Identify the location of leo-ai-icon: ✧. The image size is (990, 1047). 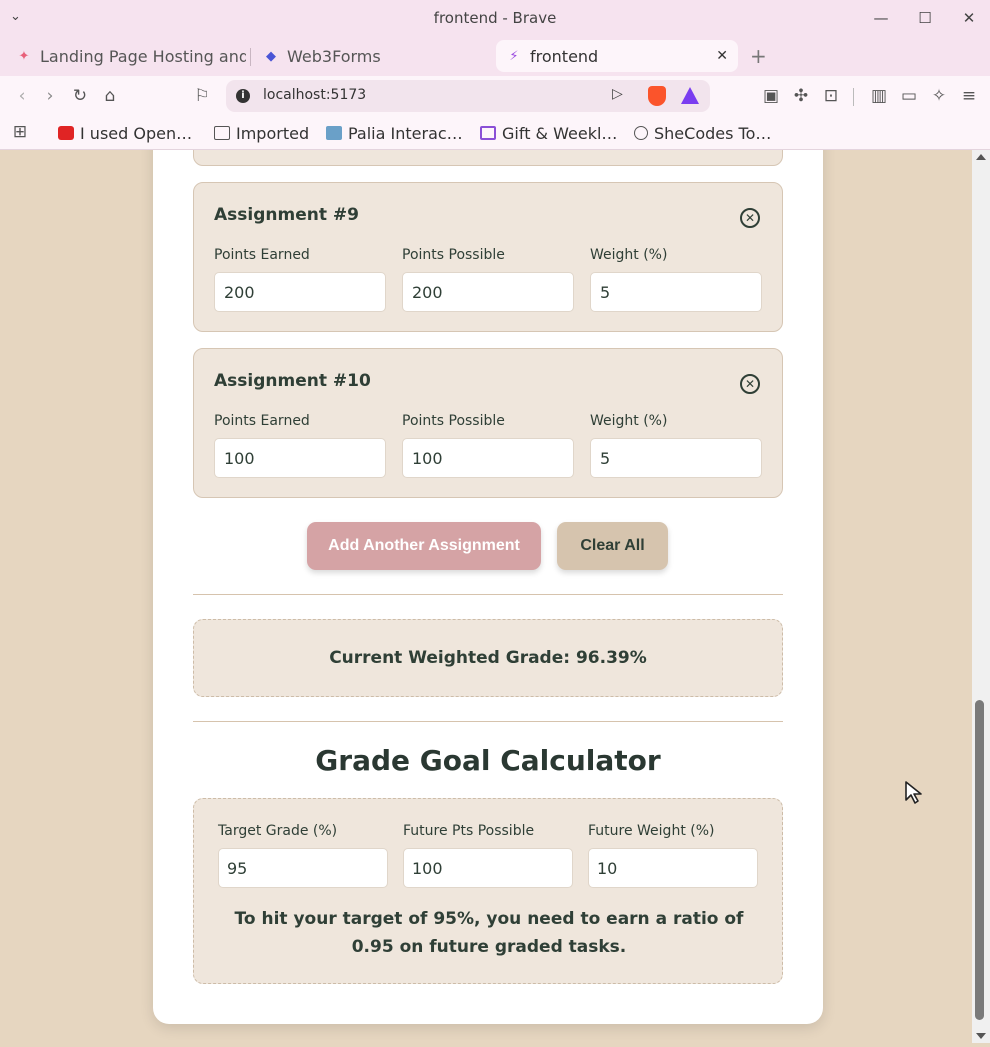
(939, 96).